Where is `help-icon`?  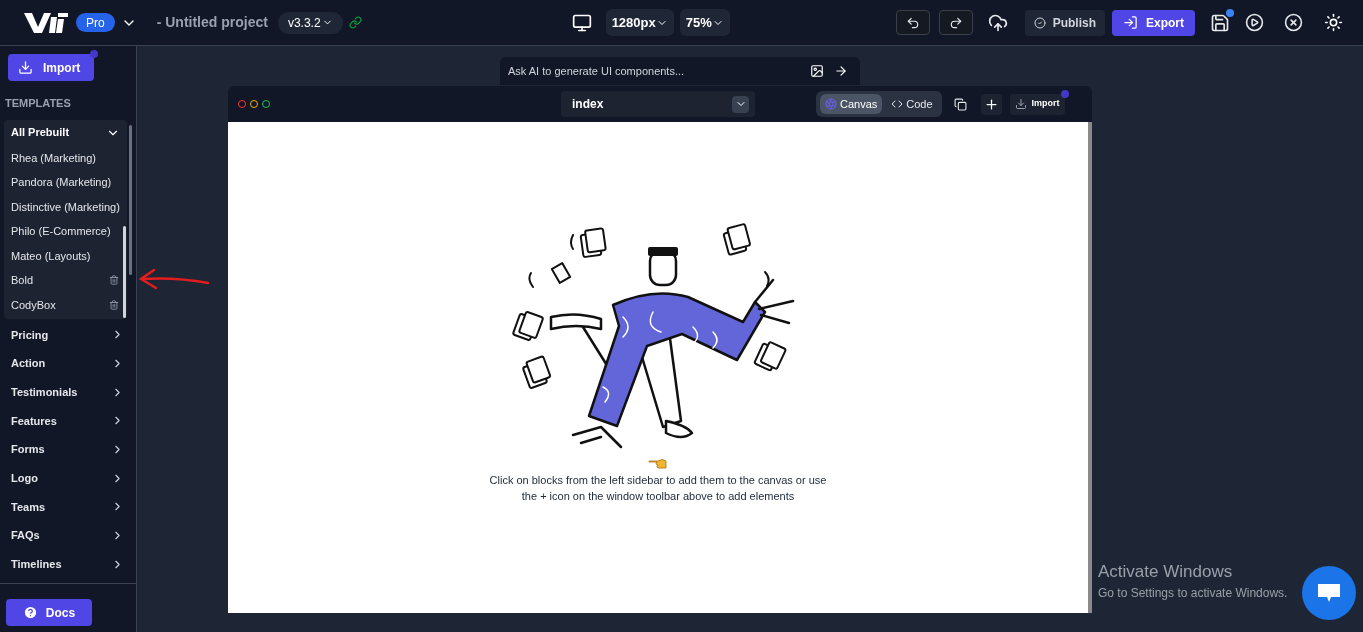
help-icon is located at coordinates (30, 612).